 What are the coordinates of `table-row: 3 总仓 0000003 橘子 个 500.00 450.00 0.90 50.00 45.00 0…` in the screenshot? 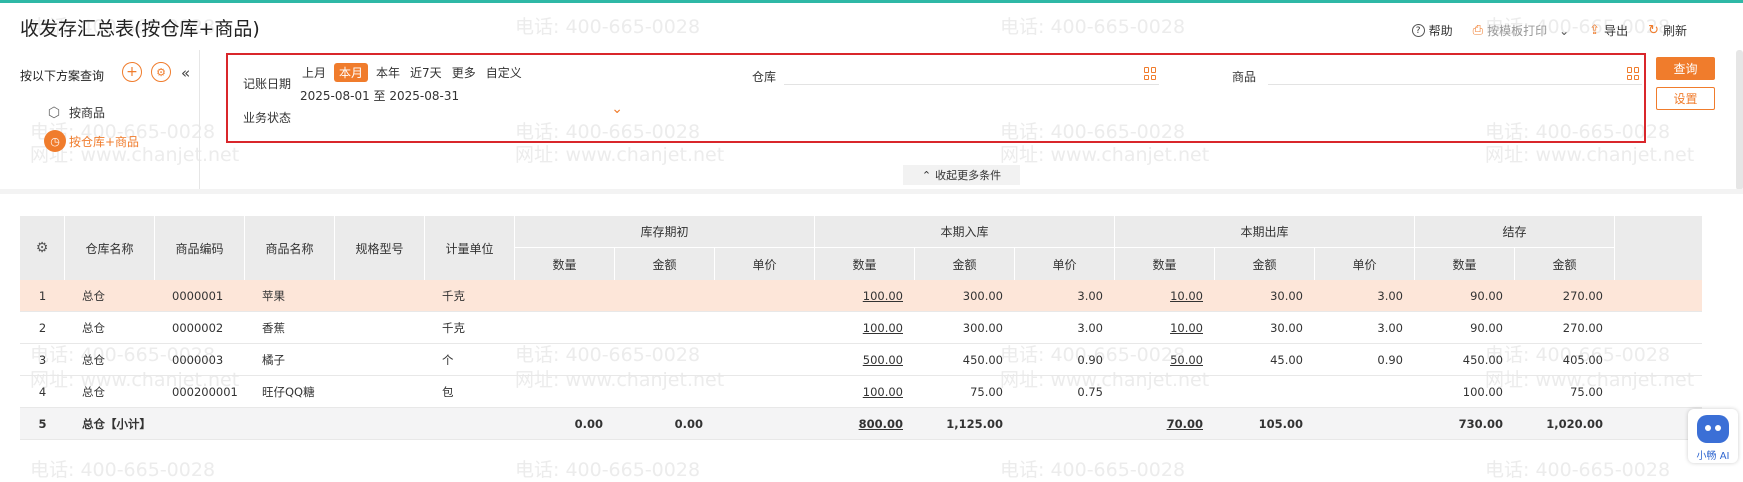 It's located at (861, 360).